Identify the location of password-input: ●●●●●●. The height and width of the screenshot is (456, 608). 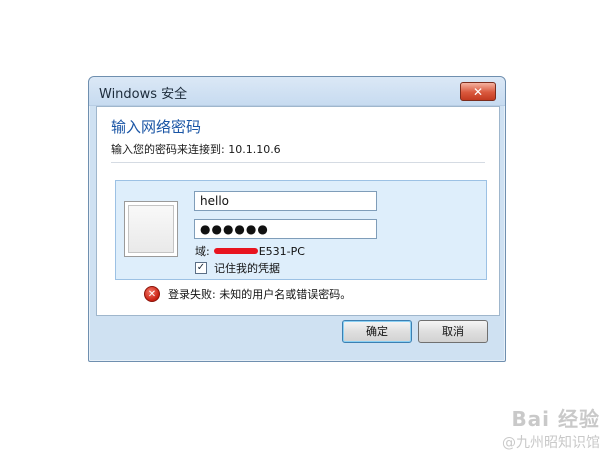
(285, 229).